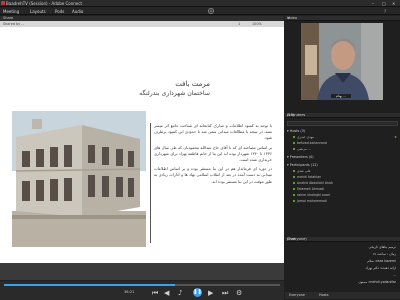  Describe the element at coordinates (310, 201) in the screenshot. I see `attendee-row: jamal mohammadi` at that location.